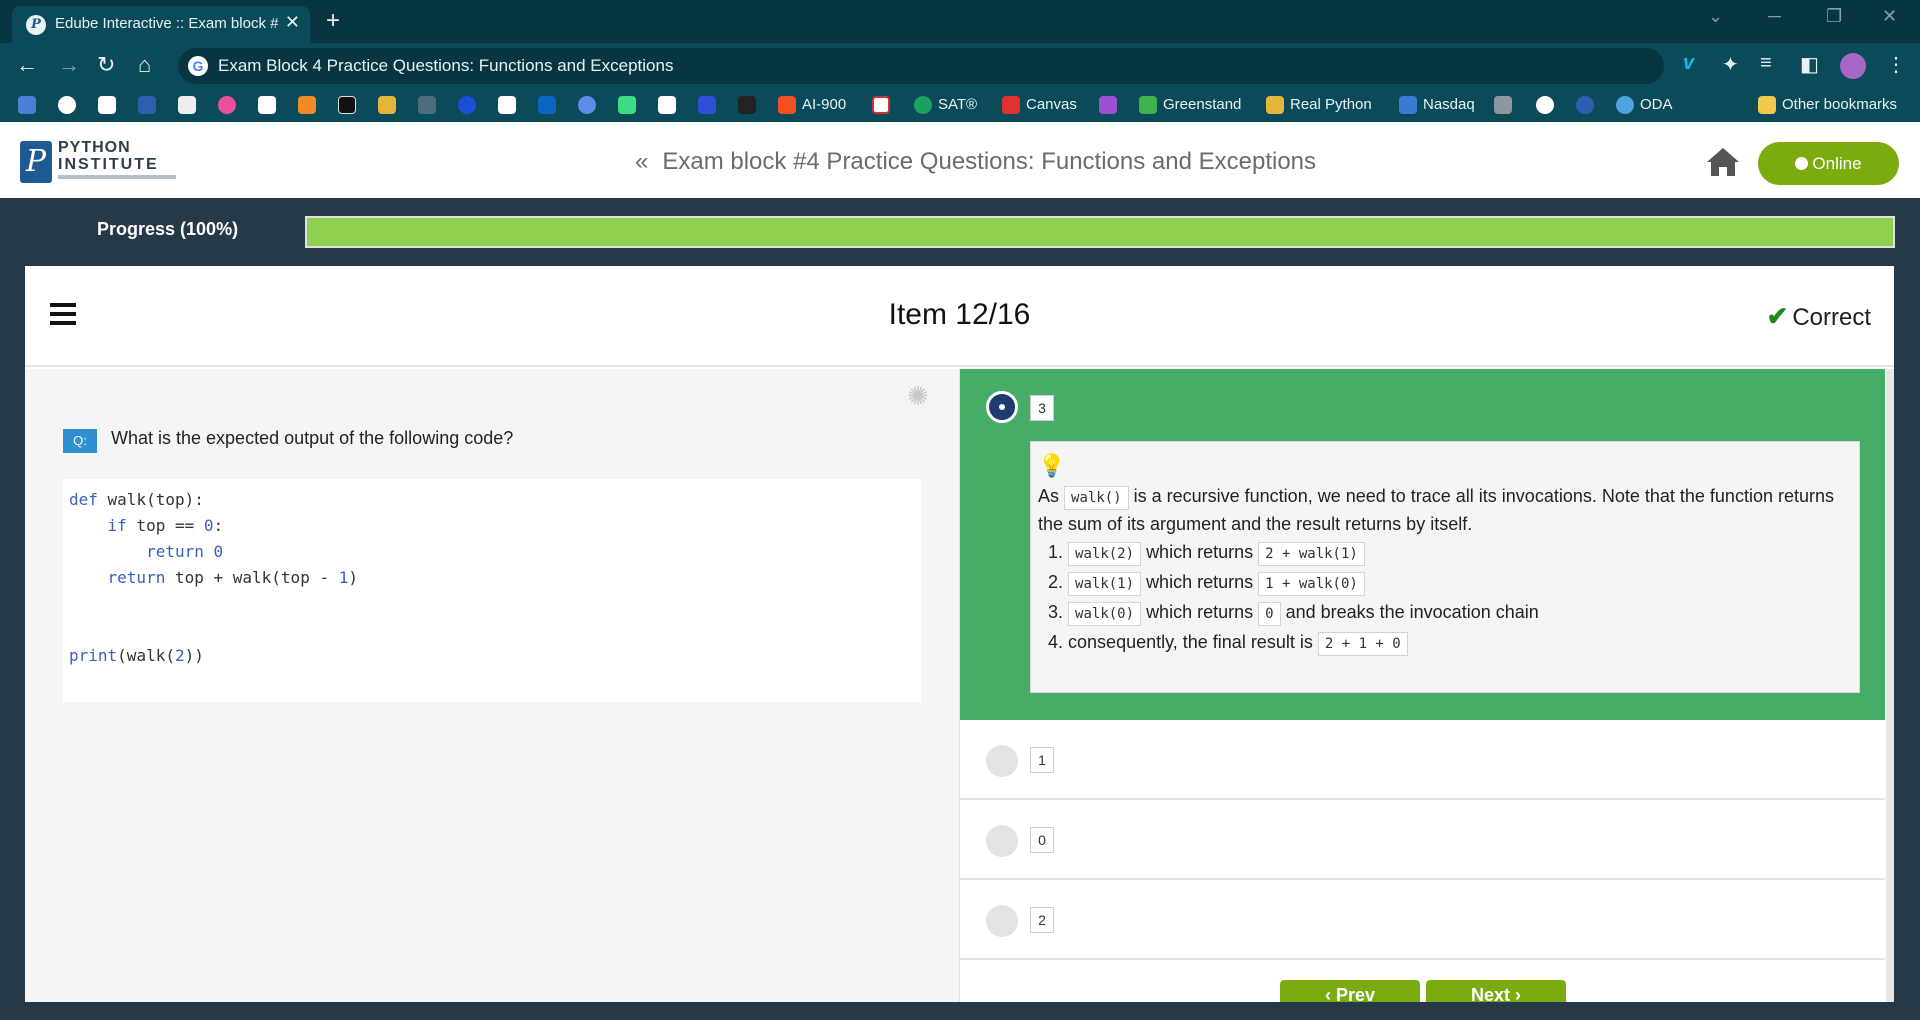 The height and width of the screenshot is (1020, 1920). I want to click on reload-icon: ↻, so click(106, 65).